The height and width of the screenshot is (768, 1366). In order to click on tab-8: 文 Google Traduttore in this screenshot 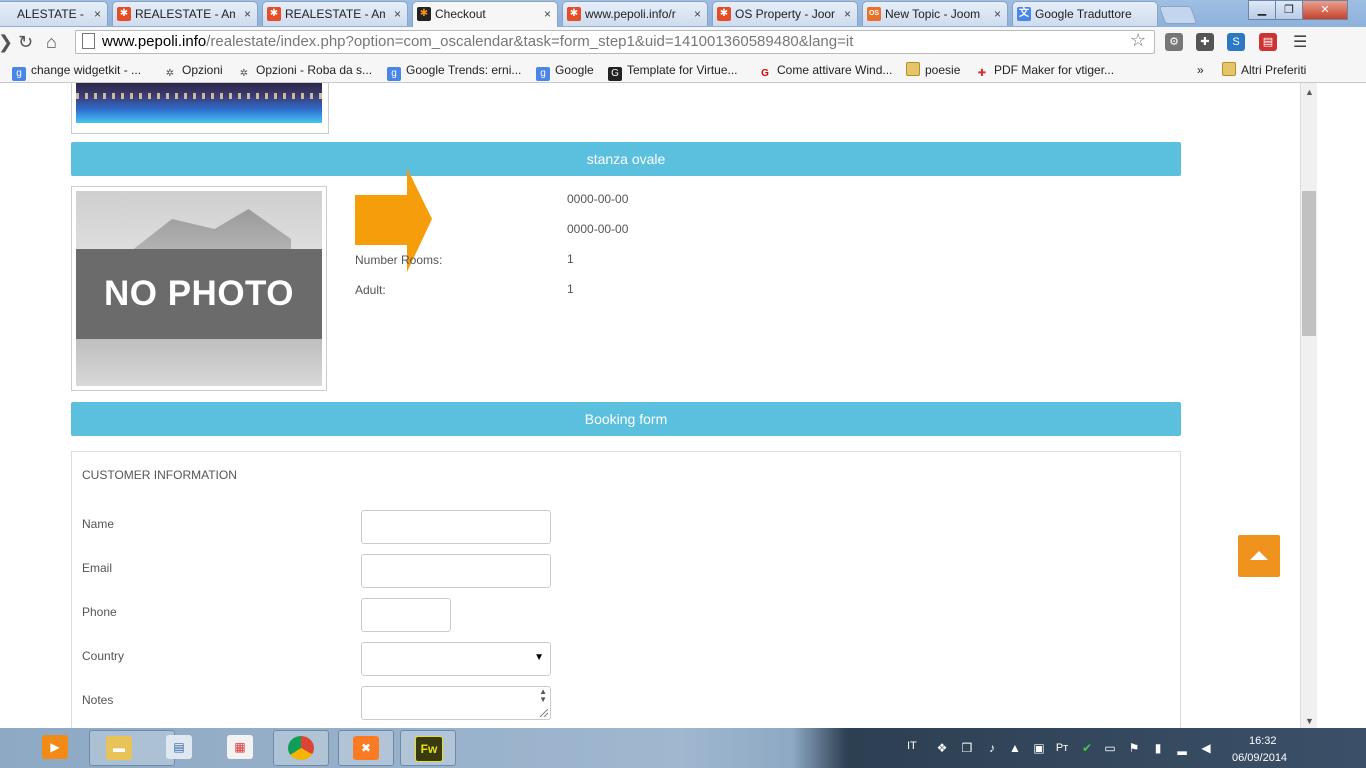, I will do `click(1085, 13)`.